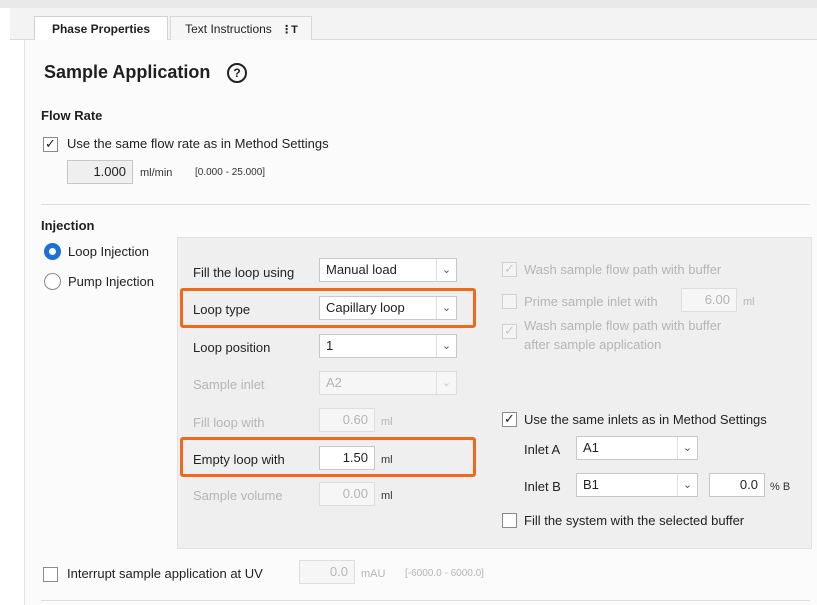  I want to click on fill-loop-using-select: Manual load ⌄, so click(388, 270).